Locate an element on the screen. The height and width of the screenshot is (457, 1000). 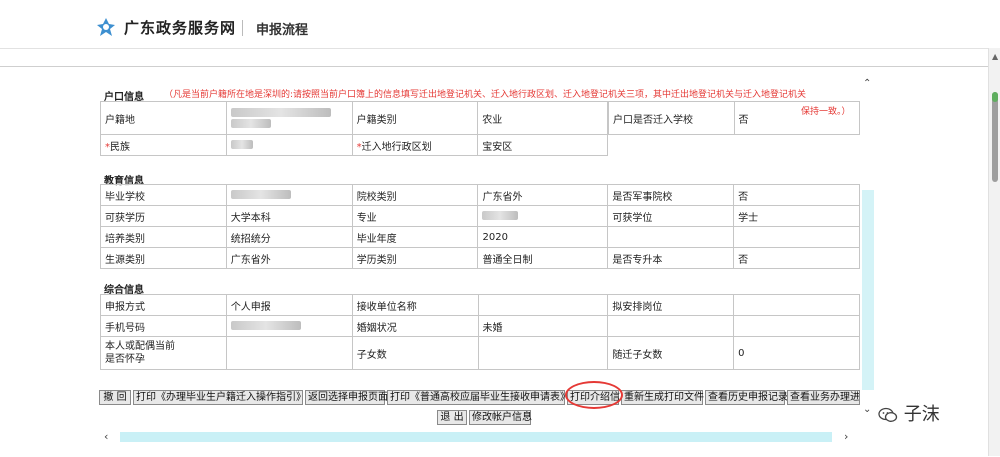
value-edu-type: 普通全日制 is located at coordinates (543, 258).